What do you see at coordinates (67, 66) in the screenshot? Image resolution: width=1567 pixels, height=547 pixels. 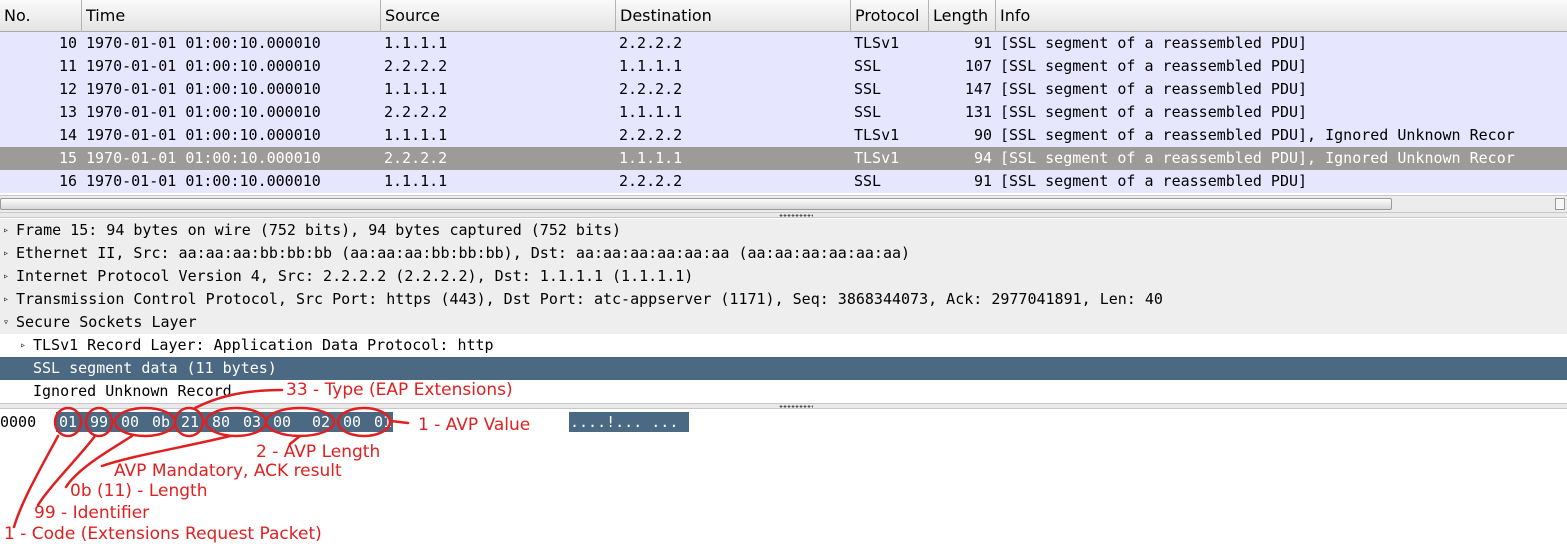 I see `packet-cell-no: 11` at bounding box center [67, 66].